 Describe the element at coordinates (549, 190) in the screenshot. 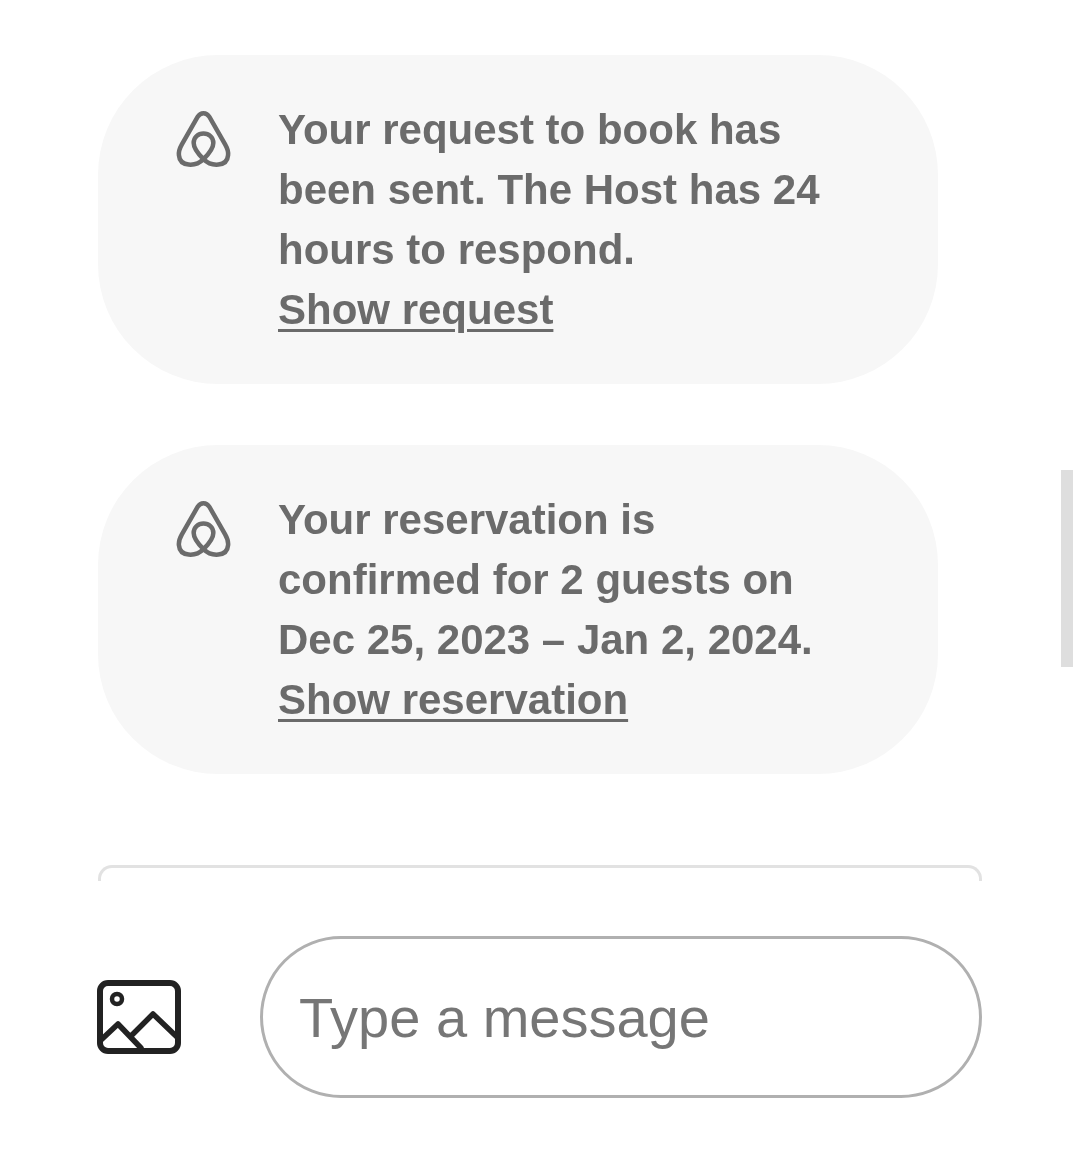

I see `message-text: Your request to book has been sent. The Host has 24 hours to respond.` at that location.